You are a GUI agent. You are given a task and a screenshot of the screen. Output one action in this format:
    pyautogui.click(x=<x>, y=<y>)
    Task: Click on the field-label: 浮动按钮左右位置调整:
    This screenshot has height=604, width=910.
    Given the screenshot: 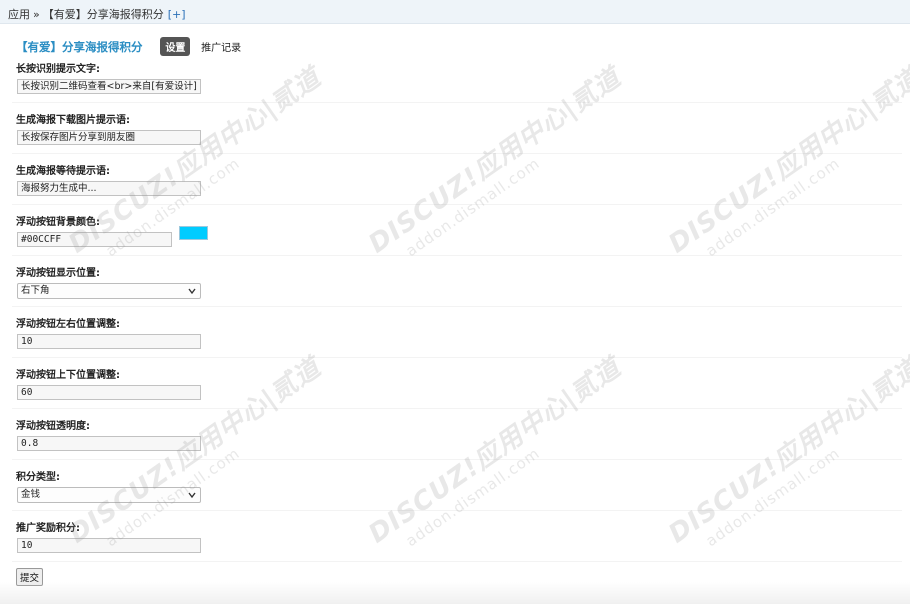 What is the action you would take?
    pyautogui.click(x=68, y=324)
    